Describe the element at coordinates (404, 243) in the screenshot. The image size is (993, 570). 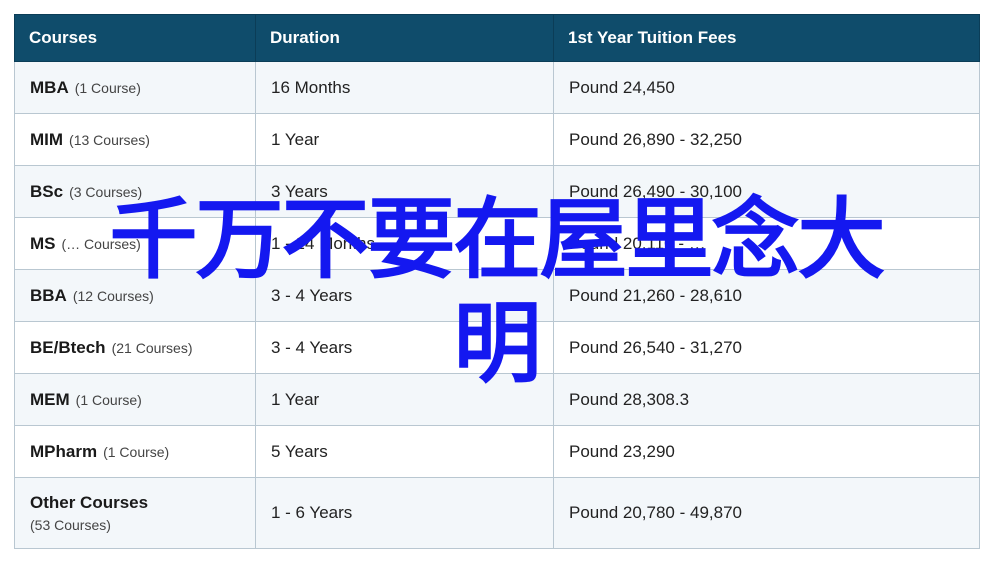
I see `duration-cell: 1 - 24 Months` at that location.